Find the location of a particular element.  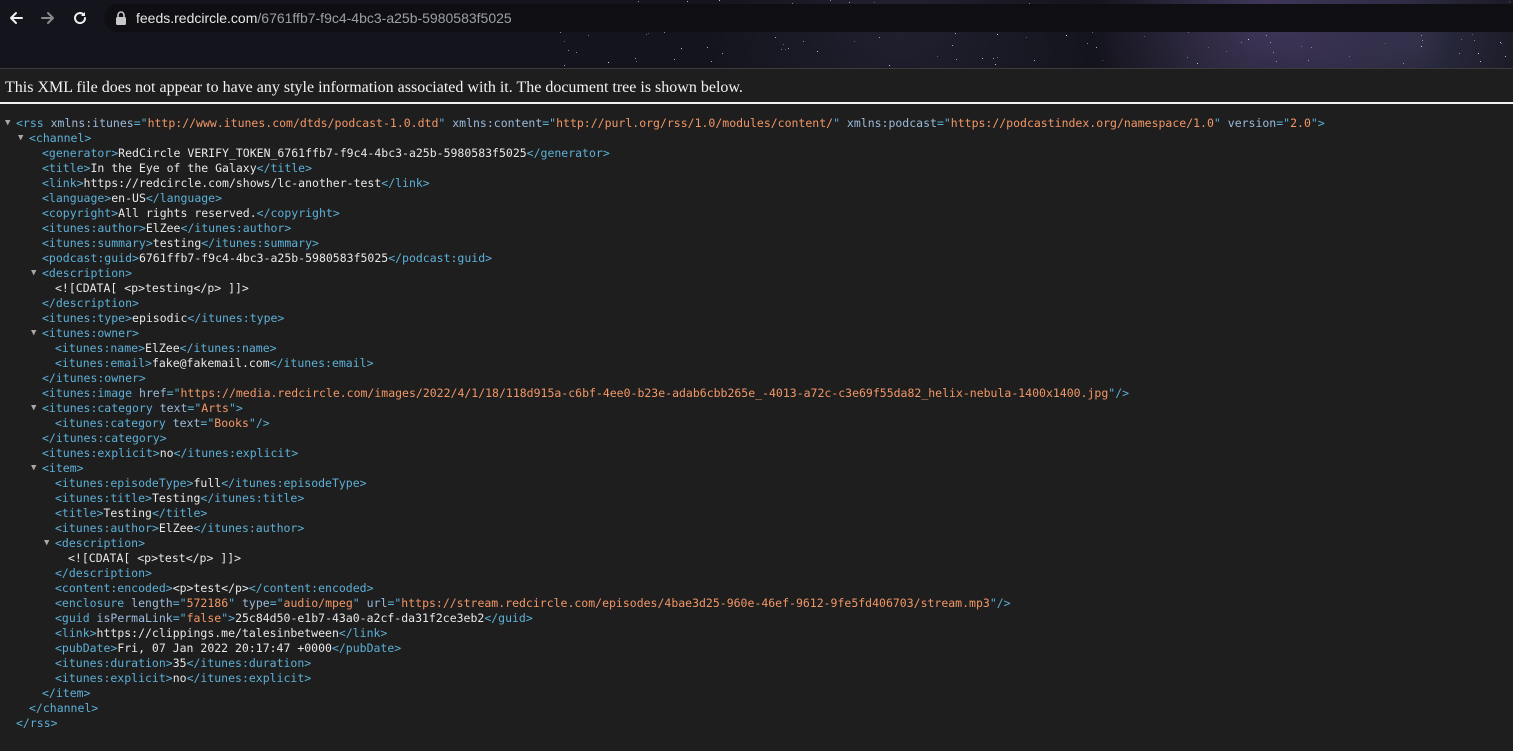

xml-tag: <itunes:category is located at coordinates (114, 423).